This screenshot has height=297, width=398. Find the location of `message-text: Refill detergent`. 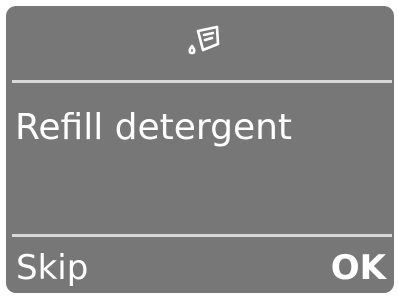

message-text: Refill detergent is located at coordinates (154, 127).